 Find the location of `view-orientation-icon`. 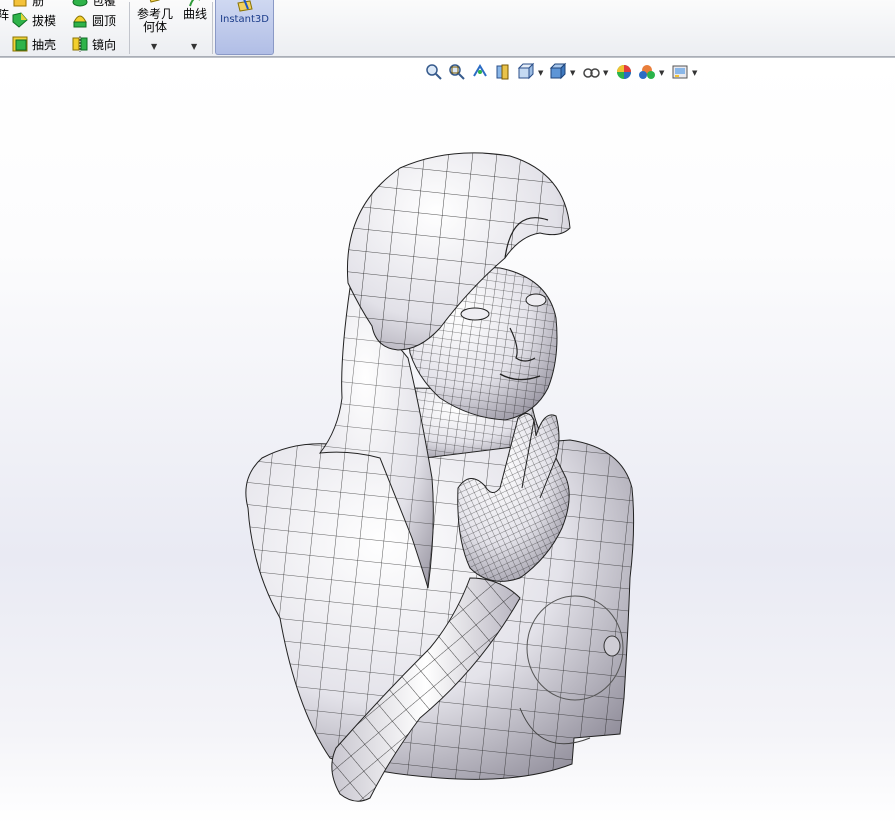

view-orientation-icon is located at coordinates (526, 72).